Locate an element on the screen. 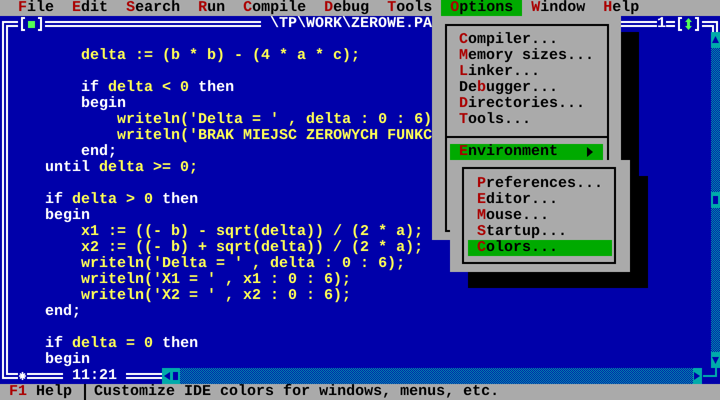 The image size is (720, 400). zoom-button is located at coordinates (688, 24).